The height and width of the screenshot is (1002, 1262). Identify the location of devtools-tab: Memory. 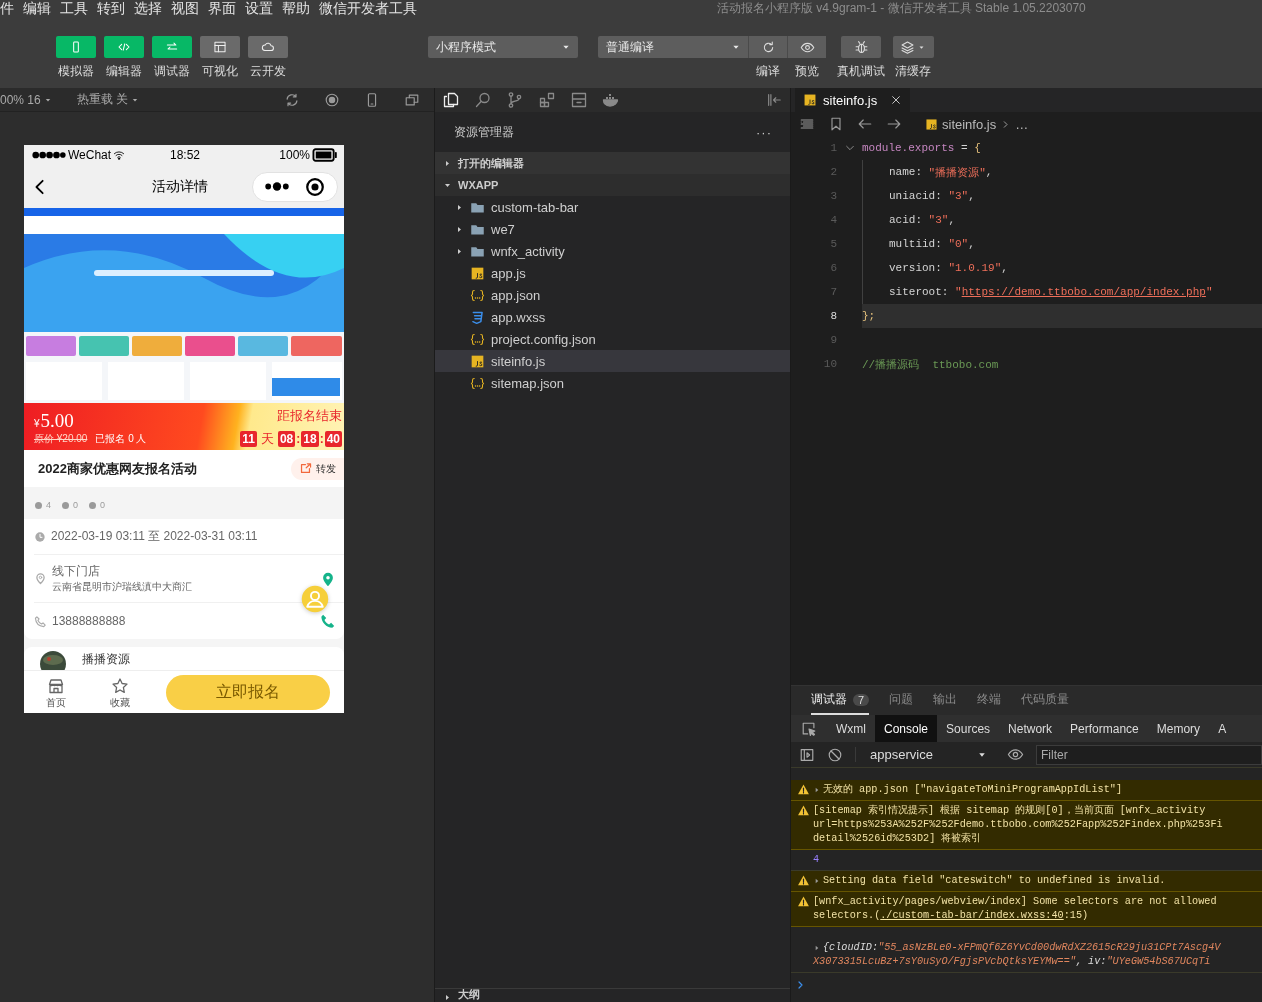
(1178, 728).